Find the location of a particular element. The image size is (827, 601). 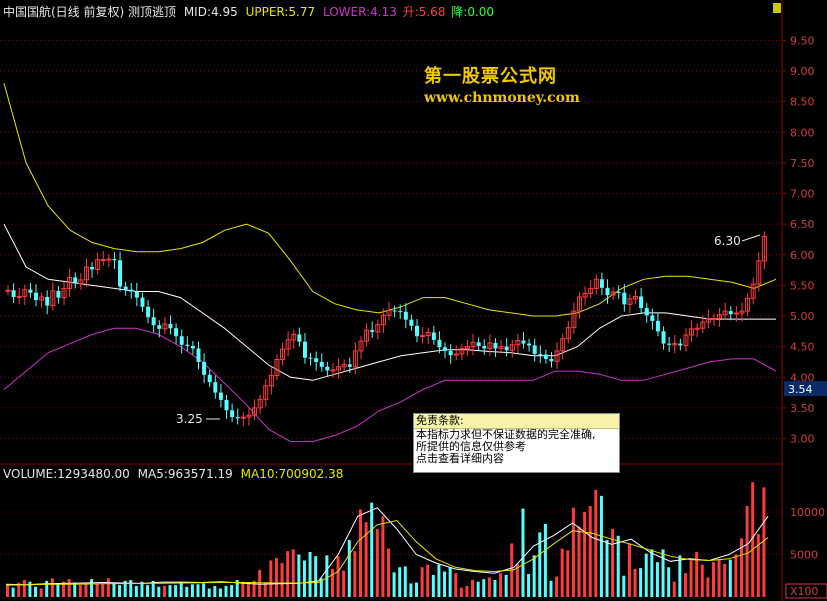

price-tick-label: 6.50 is located at coordinates (802, 224).